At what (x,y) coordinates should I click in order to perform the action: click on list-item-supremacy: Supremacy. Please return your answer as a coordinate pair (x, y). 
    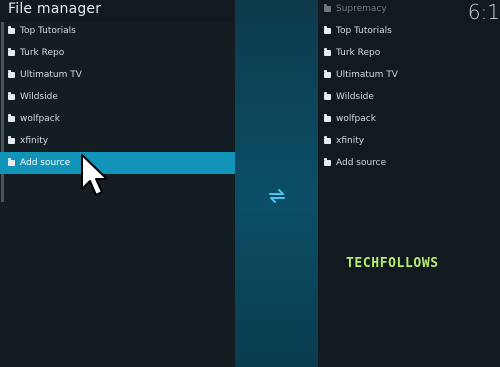
    Looking at the image, I should click on (409, 10).